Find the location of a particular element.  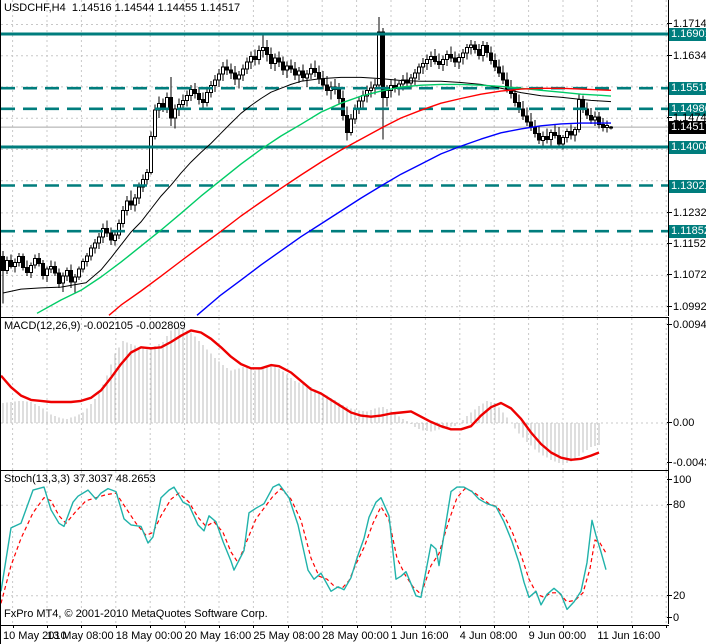

price-axis-label: 1.15513 is located at coordinates (687, 88).